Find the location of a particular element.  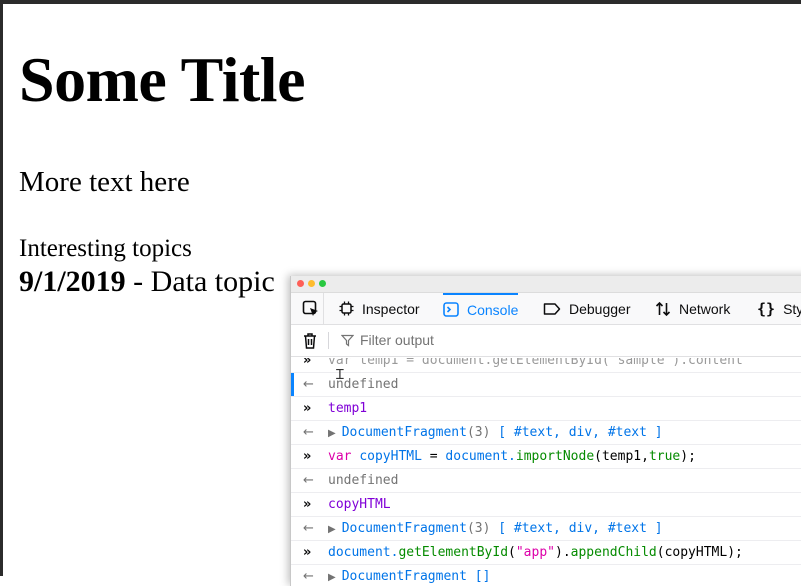

function-token: importNode is located at coordinates (555, 456).